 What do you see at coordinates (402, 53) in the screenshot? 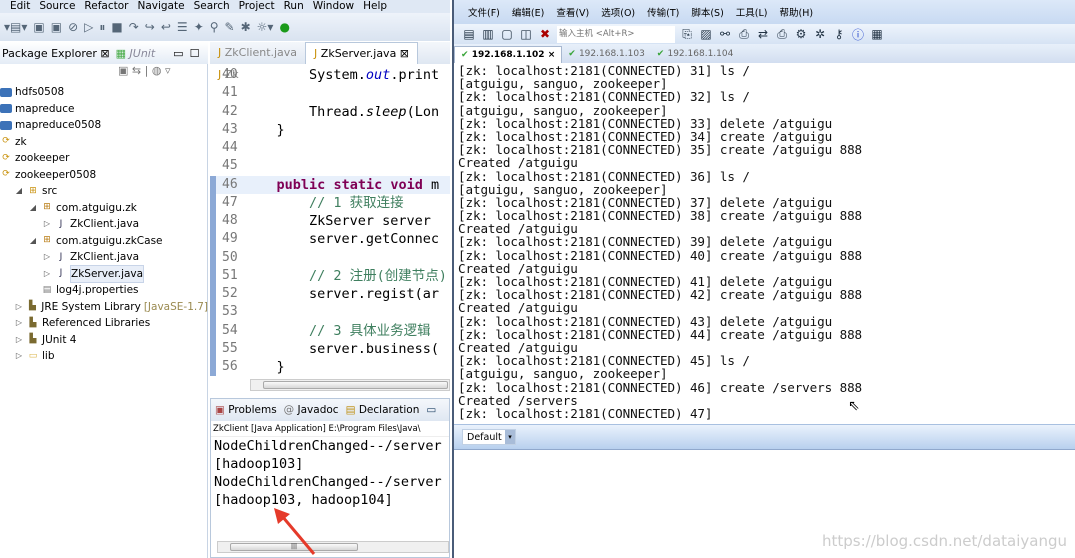
I see `close-icon: ⊠` at bounding box center [402, 53].